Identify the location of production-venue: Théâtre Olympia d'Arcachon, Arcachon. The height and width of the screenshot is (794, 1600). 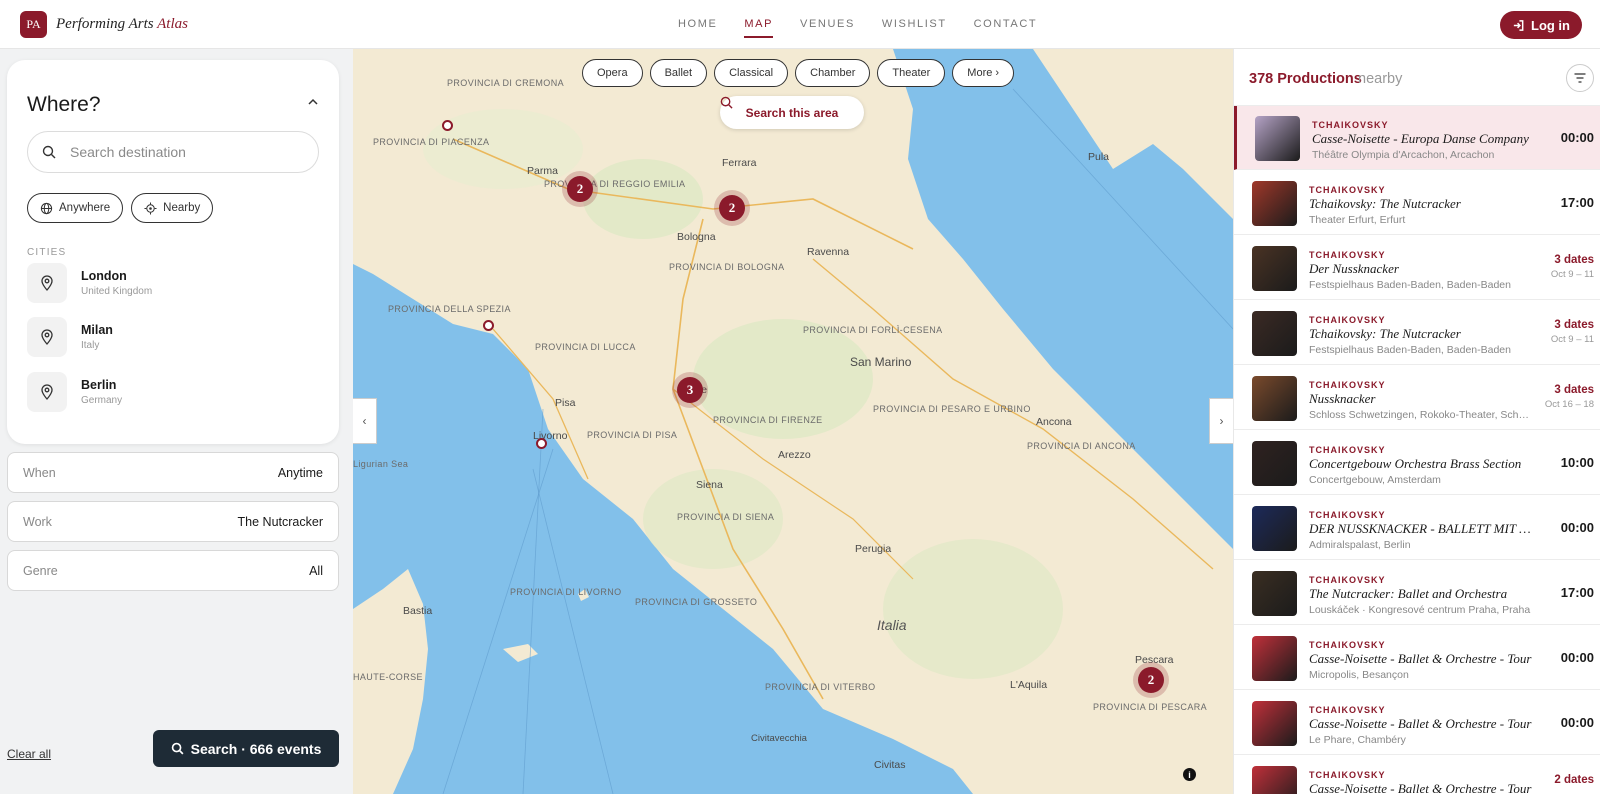
(1403, 155).